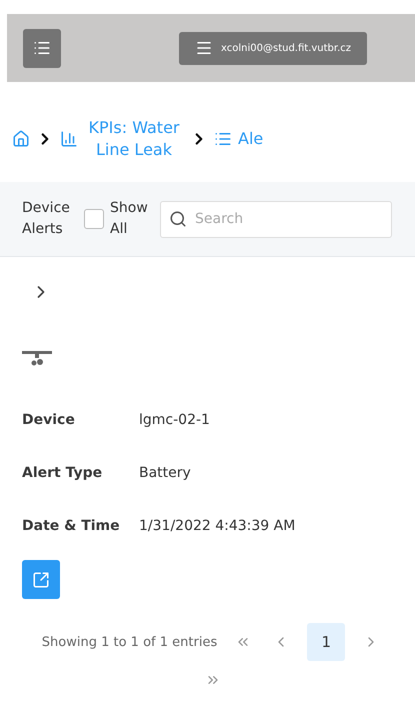 The height and width of the screenshot is (717, 415). I want to click on field-label: Alert Type, so click(63, 472).